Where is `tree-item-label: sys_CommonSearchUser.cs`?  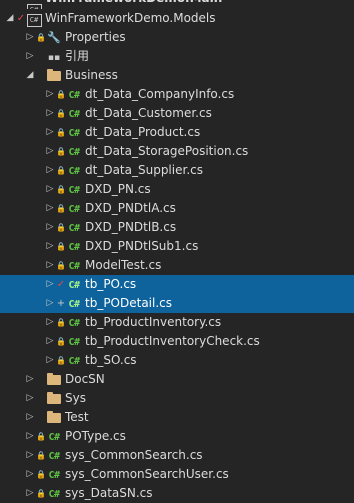
tree-item-label: sys_CommonSearchUser.cs is located at coordinates (147, 474).